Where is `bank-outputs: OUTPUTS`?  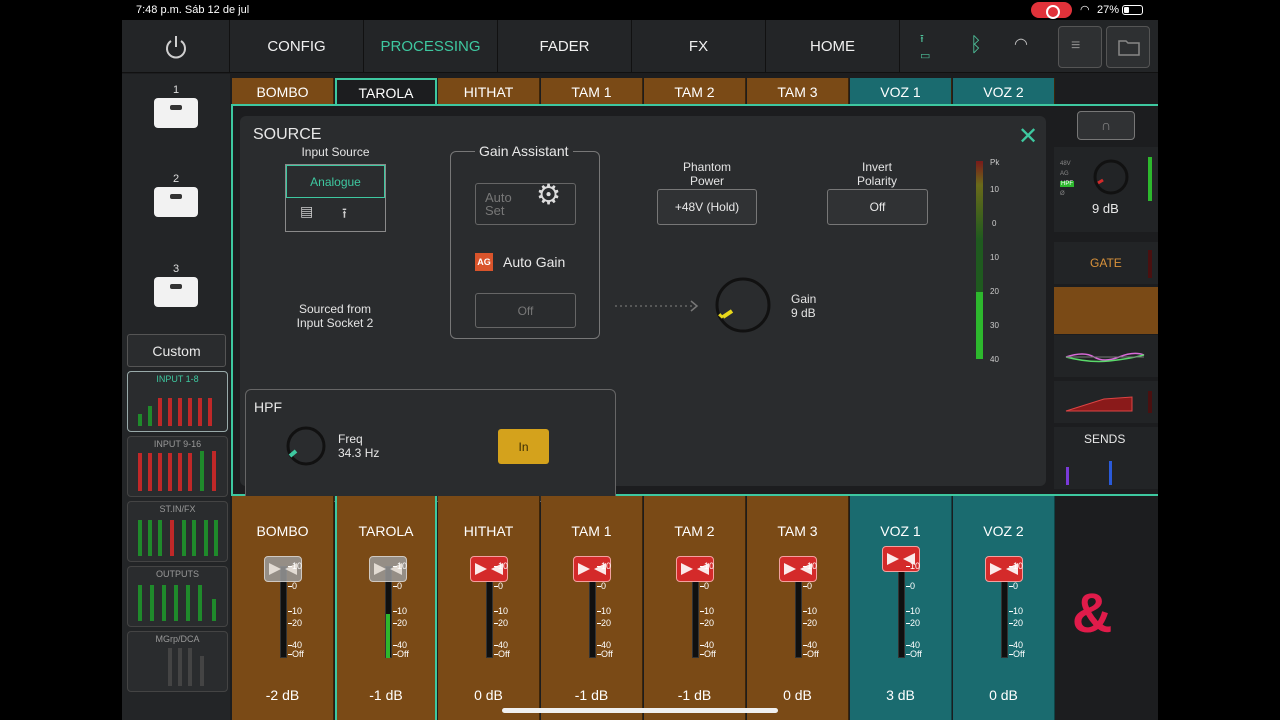
bank-outputs: OUTPUTS is located at coordinates (177, 596).